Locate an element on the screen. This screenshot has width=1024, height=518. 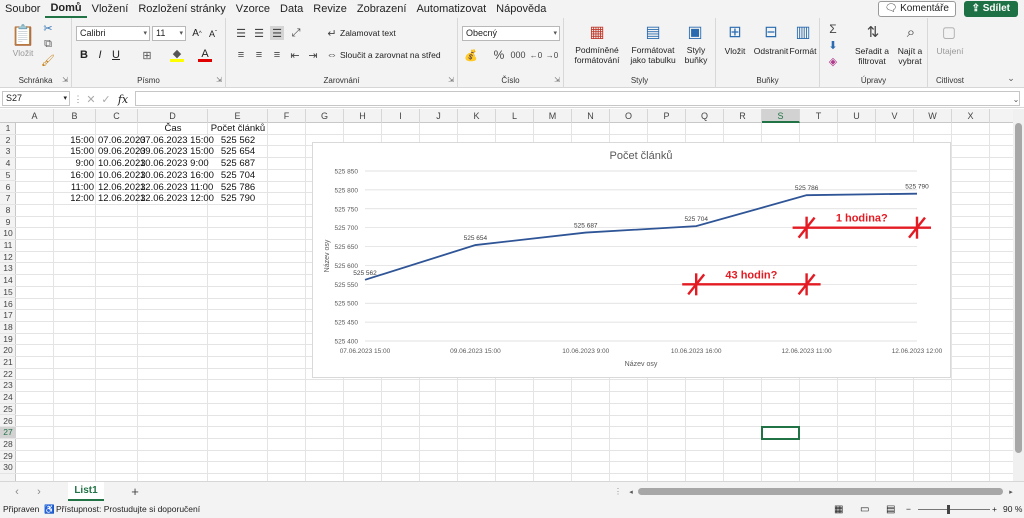
column-header: V is located at coordinates (895, 116).